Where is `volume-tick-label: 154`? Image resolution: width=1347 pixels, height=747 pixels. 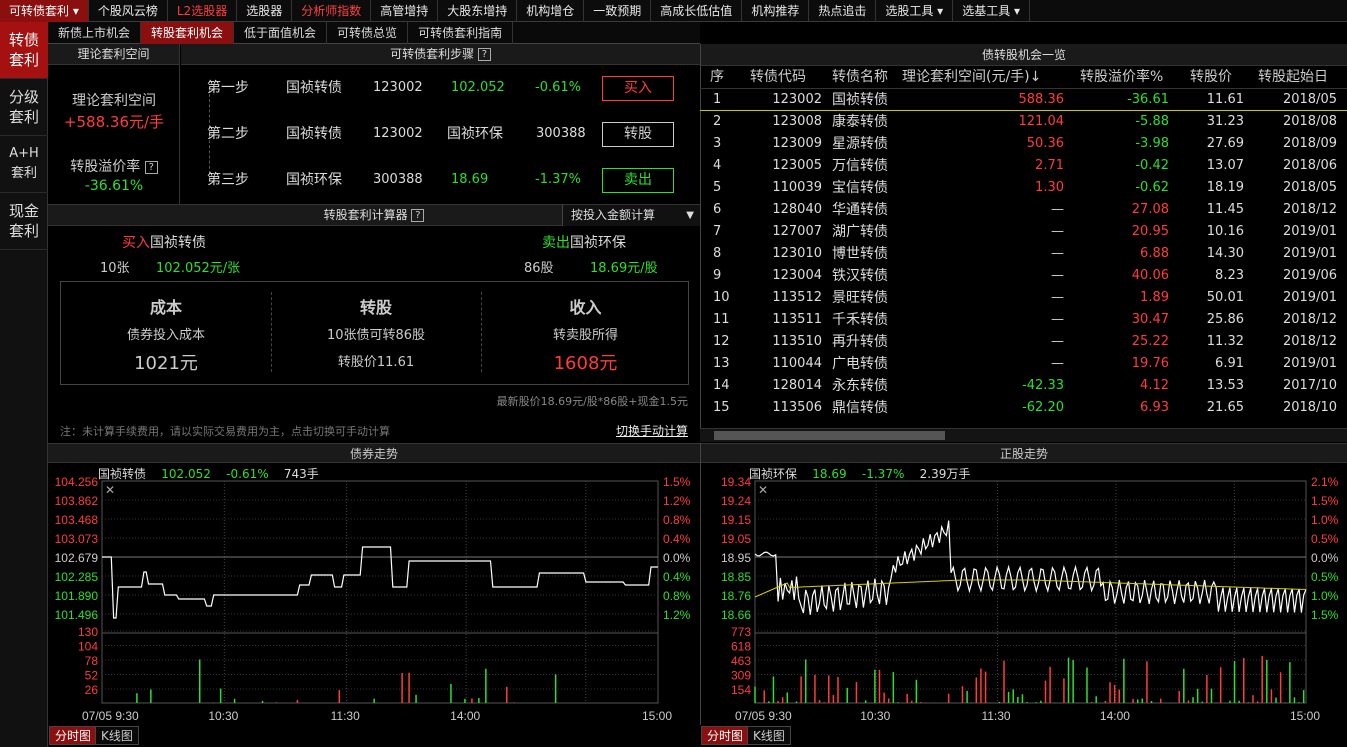
volume-tick-label: 154 is located at coordinates (741, 690).